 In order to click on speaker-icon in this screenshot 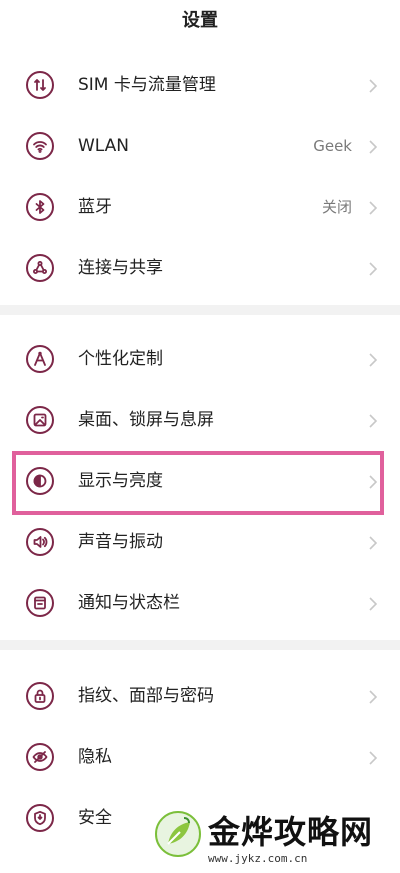, I will do `click(40, 542)`.